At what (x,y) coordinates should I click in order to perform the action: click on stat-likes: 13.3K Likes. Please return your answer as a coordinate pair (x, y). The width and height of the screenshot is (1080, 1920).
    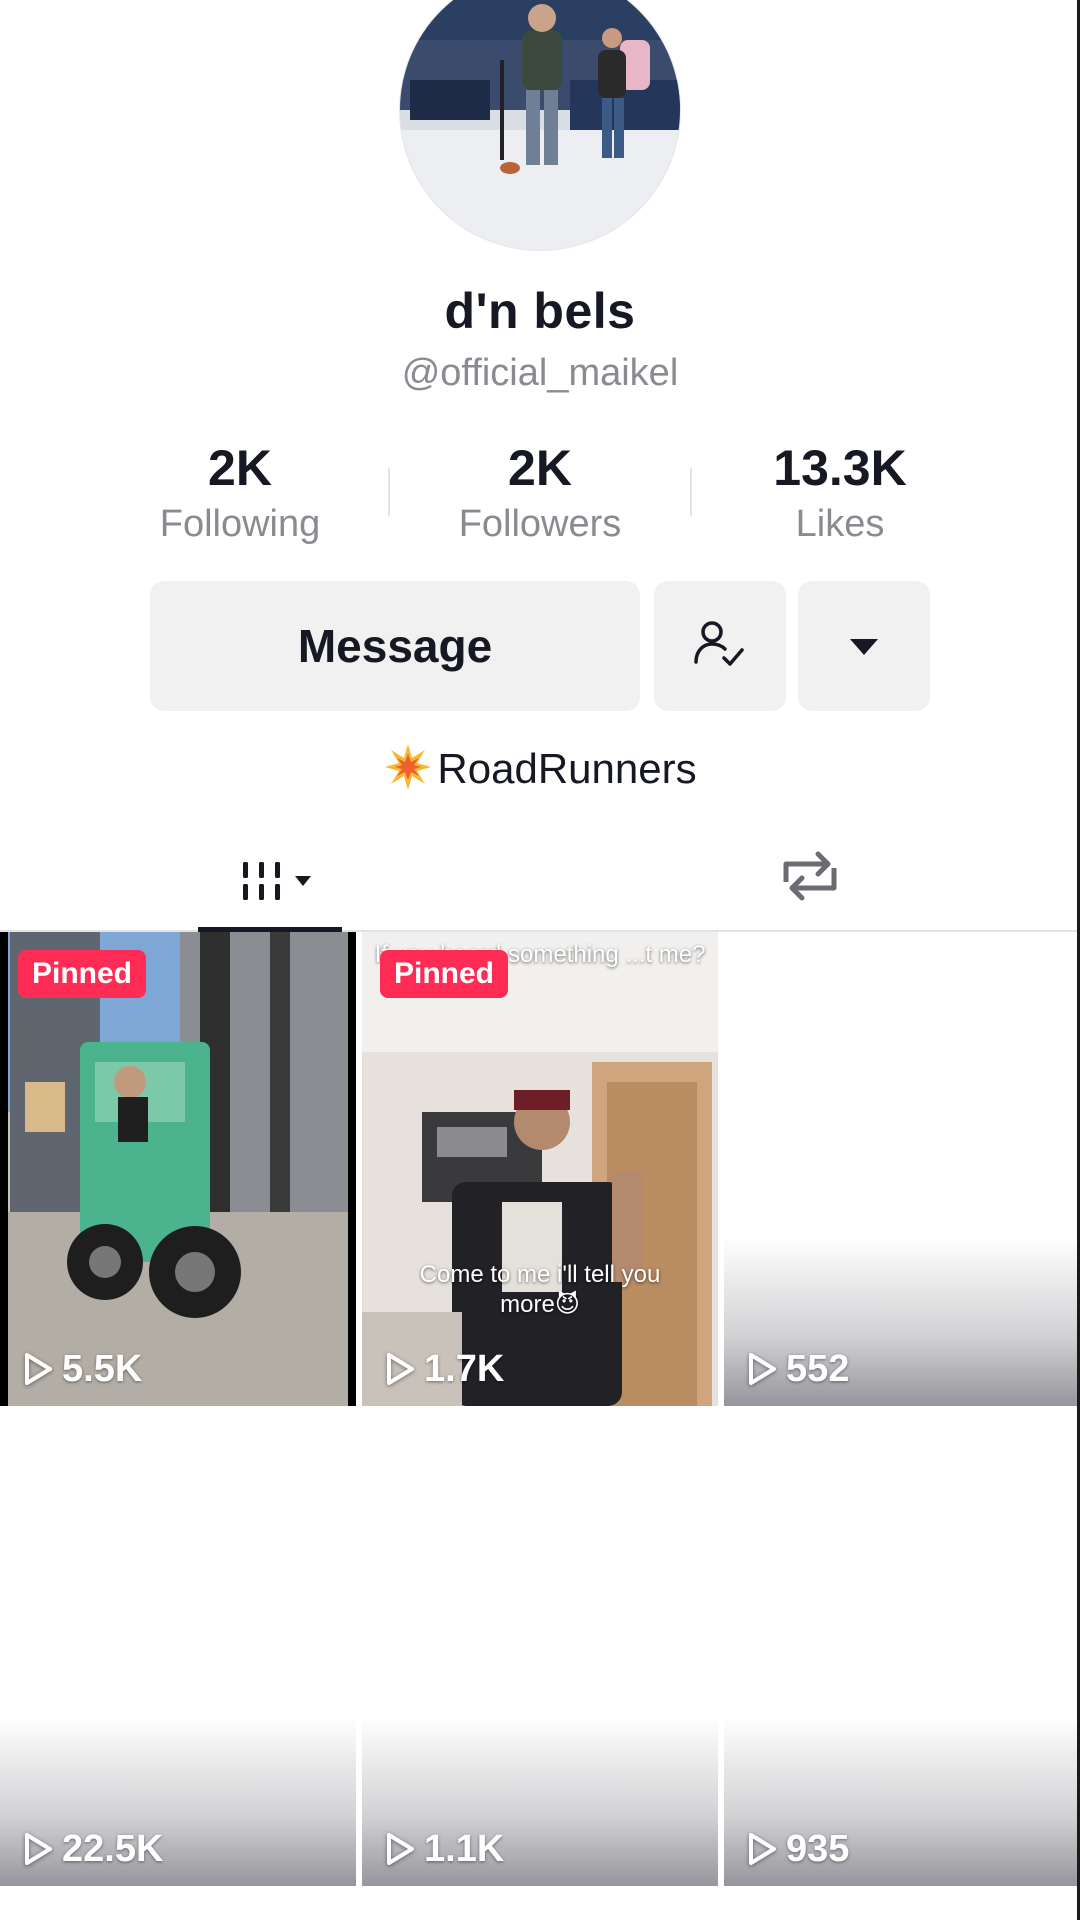
    Looking at the image, I should click on (840, 494).